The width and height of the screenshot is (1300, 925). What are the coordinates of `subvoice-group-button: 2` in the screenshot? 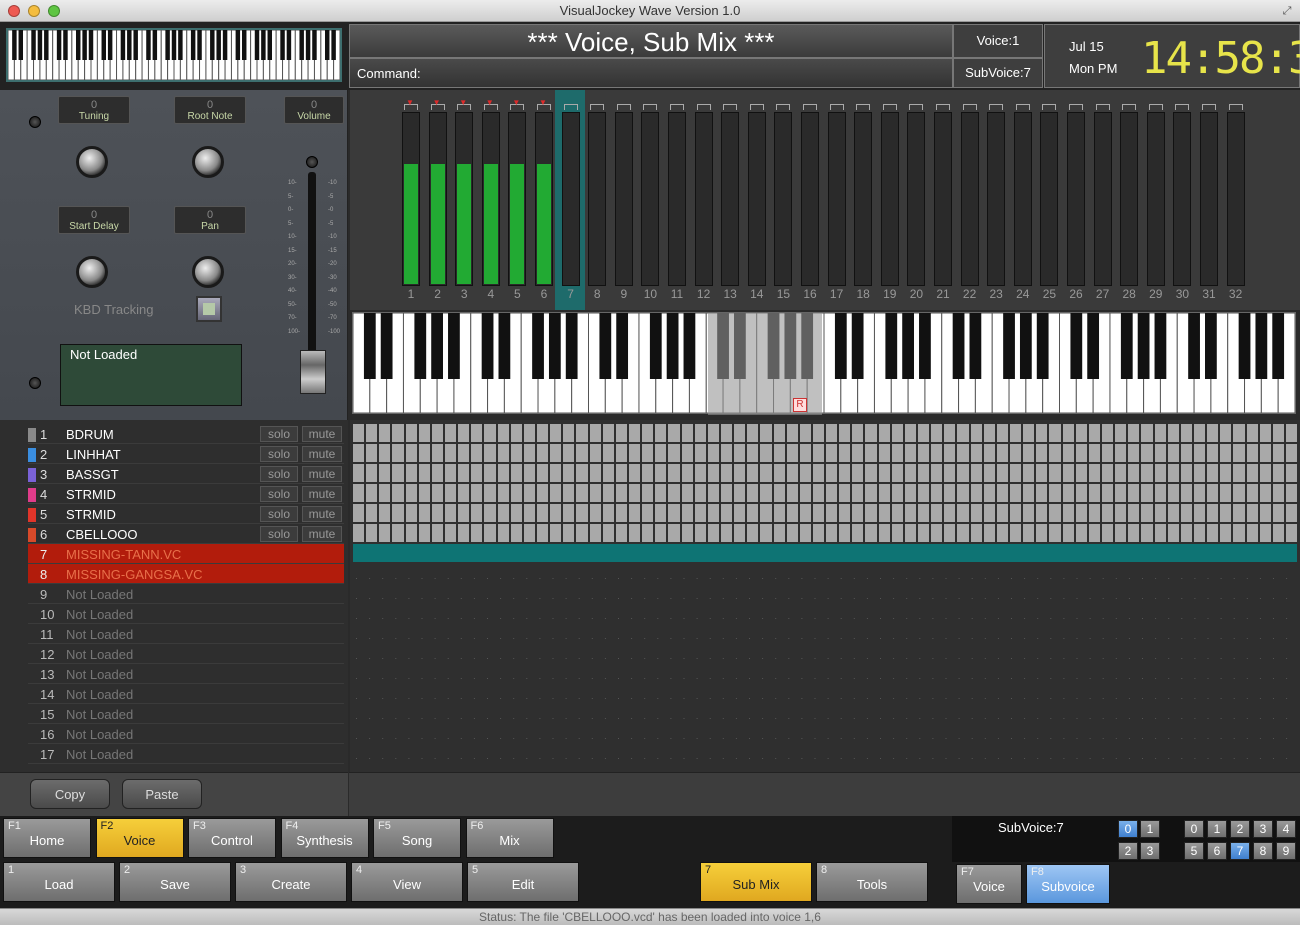 It's located at (1128, 851).